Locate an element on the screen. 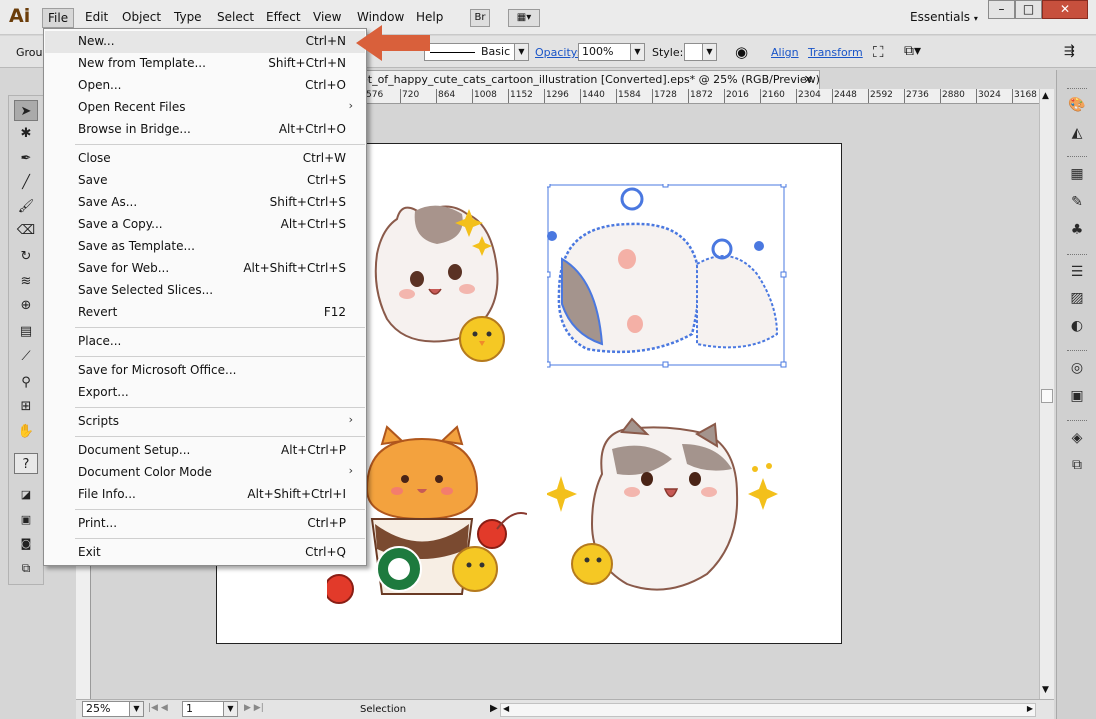 The width and height of the screenshot is (1096, 719). hand-icon: ✋ is located at coordinates (26, 431).